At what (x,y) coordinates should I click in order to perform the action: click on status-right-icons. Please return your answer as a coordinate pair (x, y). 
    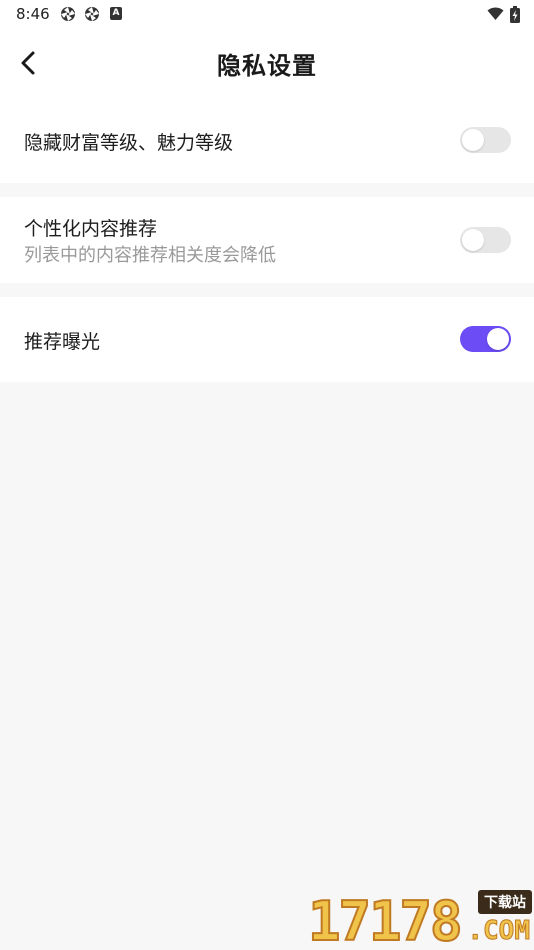
    Looking at the image, I should click on (503, 14).